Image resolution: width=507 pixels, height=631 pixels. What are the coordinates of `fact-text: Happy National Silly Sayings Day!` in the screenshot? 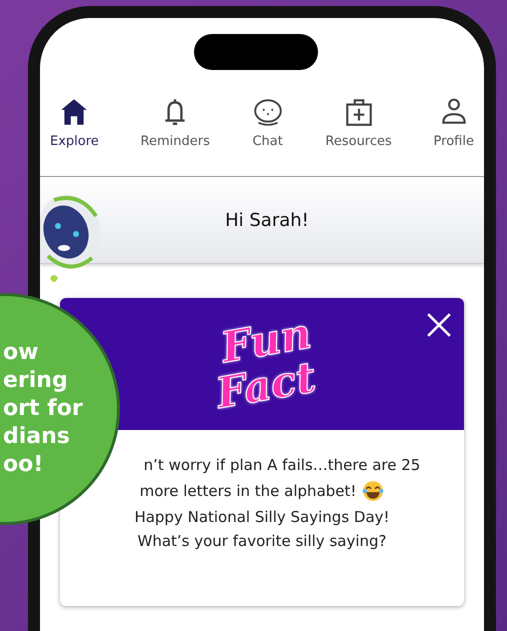 It's located at (262, 517).